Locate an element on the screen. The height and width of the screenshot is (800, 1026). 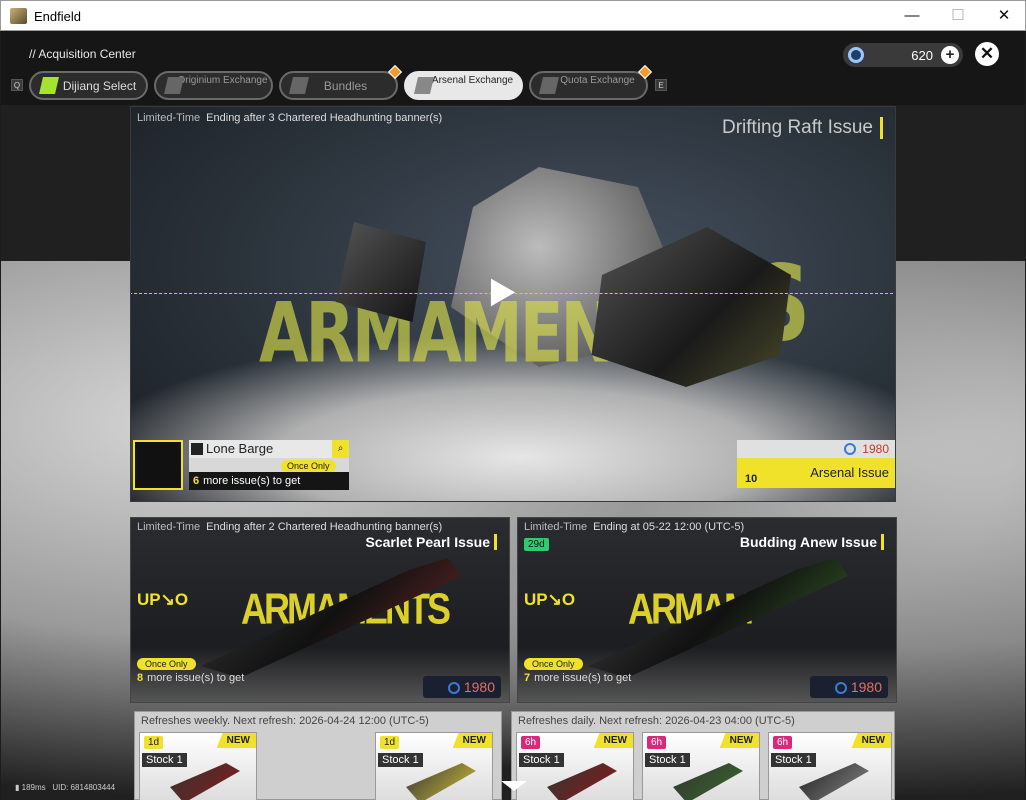
add-currency-button: + is located at coordinates (950, 55).